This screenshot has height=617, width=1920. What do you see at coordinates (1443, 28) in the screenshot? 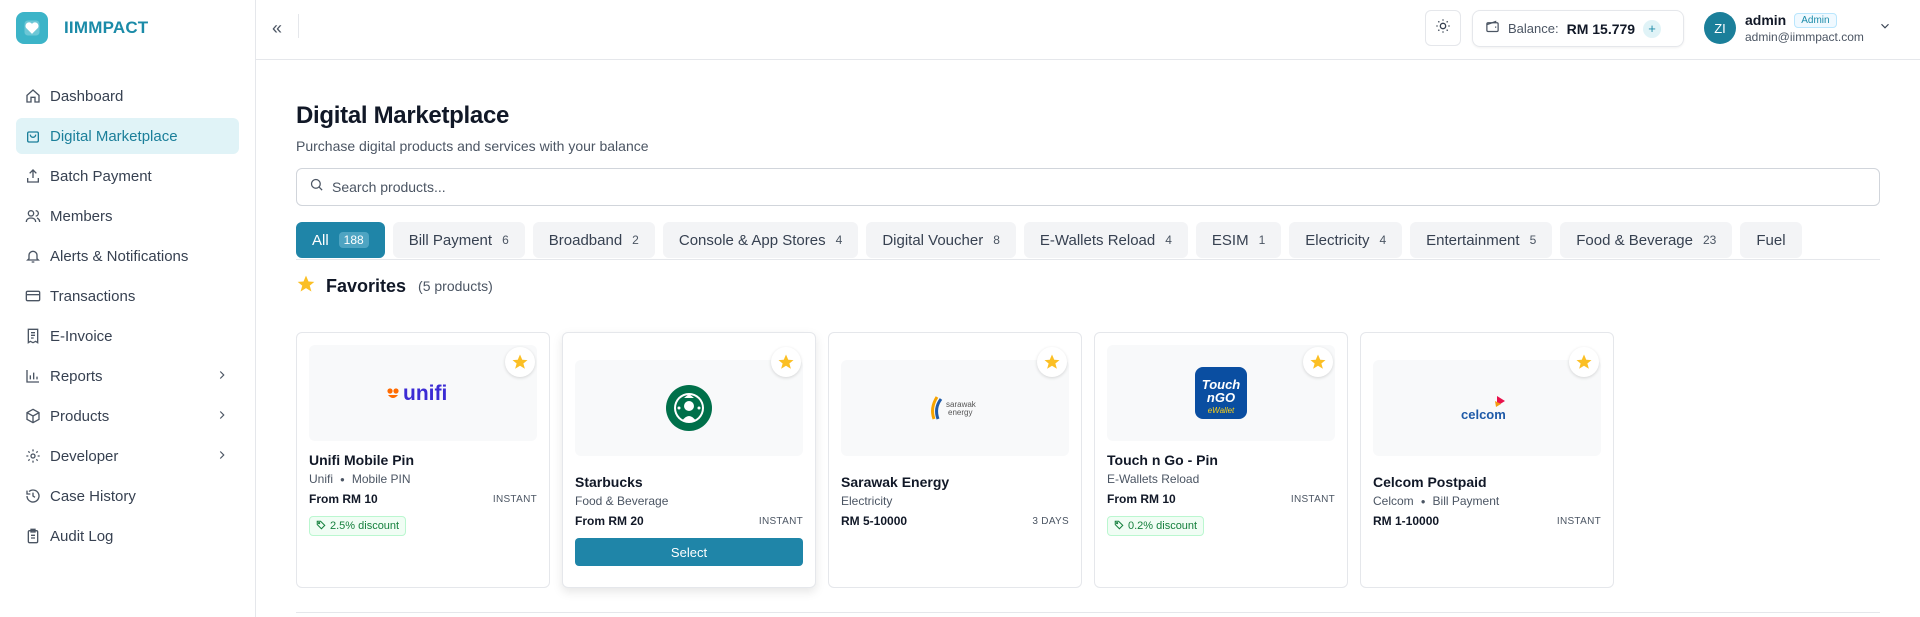
I see `theme-toggle-button` at bounding box center [1443, 28].